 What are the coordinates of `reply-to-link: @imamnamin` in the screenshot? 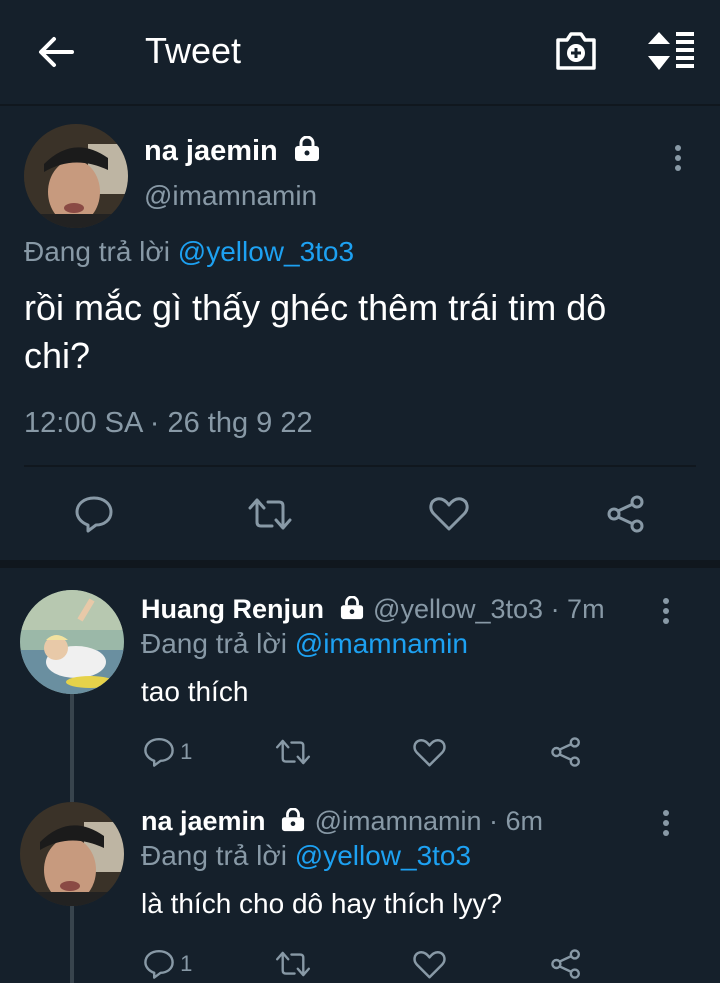 It's located at (381, 643).